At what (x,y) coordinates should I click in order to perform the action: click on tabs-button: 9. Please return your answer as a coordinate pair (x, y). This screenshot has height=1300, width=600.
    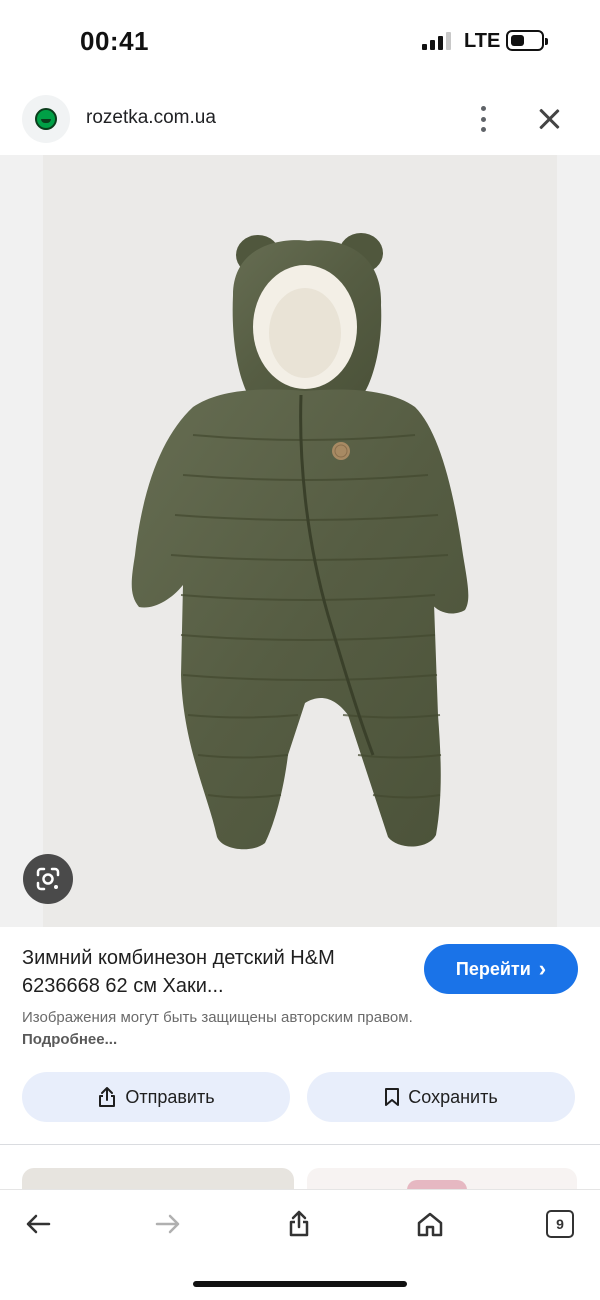
    Looking at the image, I should click on (560, 1224).